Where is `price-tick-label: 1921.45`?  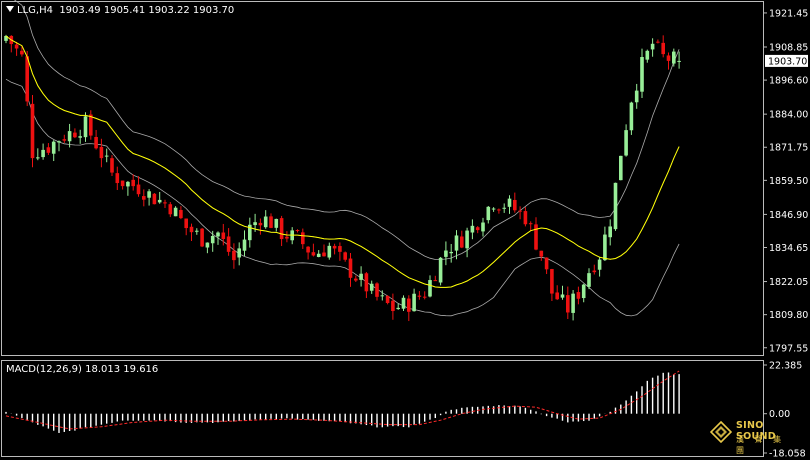
price-tick-label: 1921.45 is located at coordinates (788, 13).